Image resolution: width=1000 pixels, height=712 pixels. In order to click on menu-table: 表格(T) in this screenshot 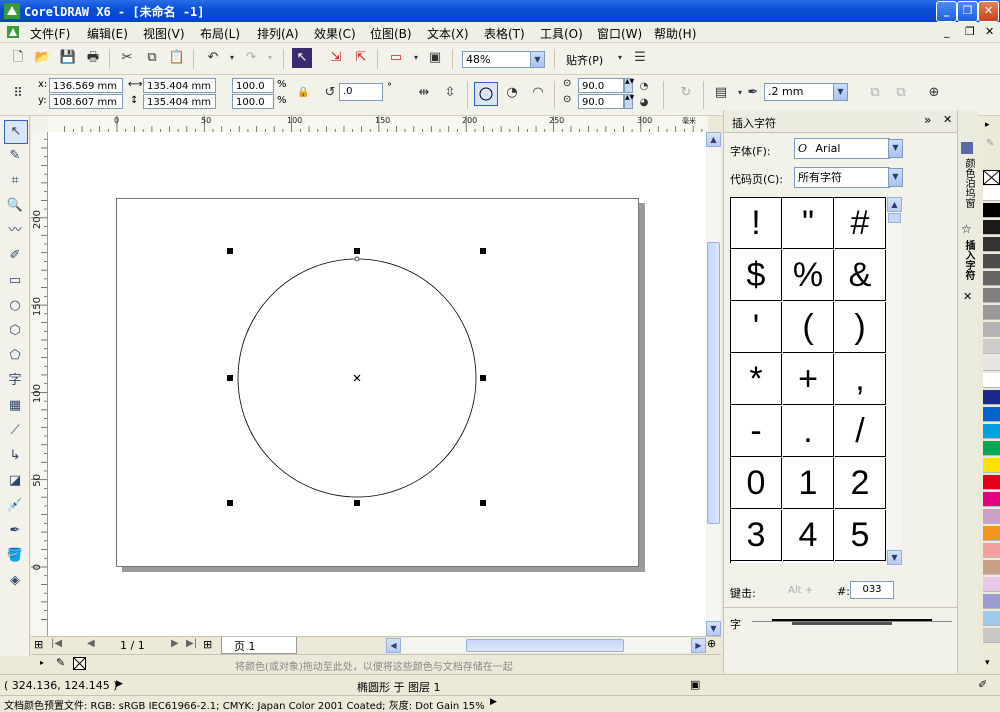, I will do `click(504, 33)`.